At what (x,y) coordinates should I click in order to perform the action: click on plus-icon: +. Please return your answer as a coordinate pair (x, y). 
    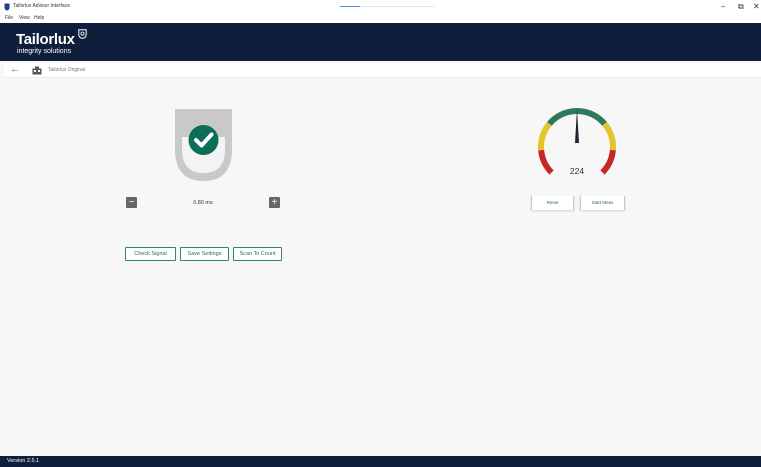
    Looking at the image, I should click on (274, 202).